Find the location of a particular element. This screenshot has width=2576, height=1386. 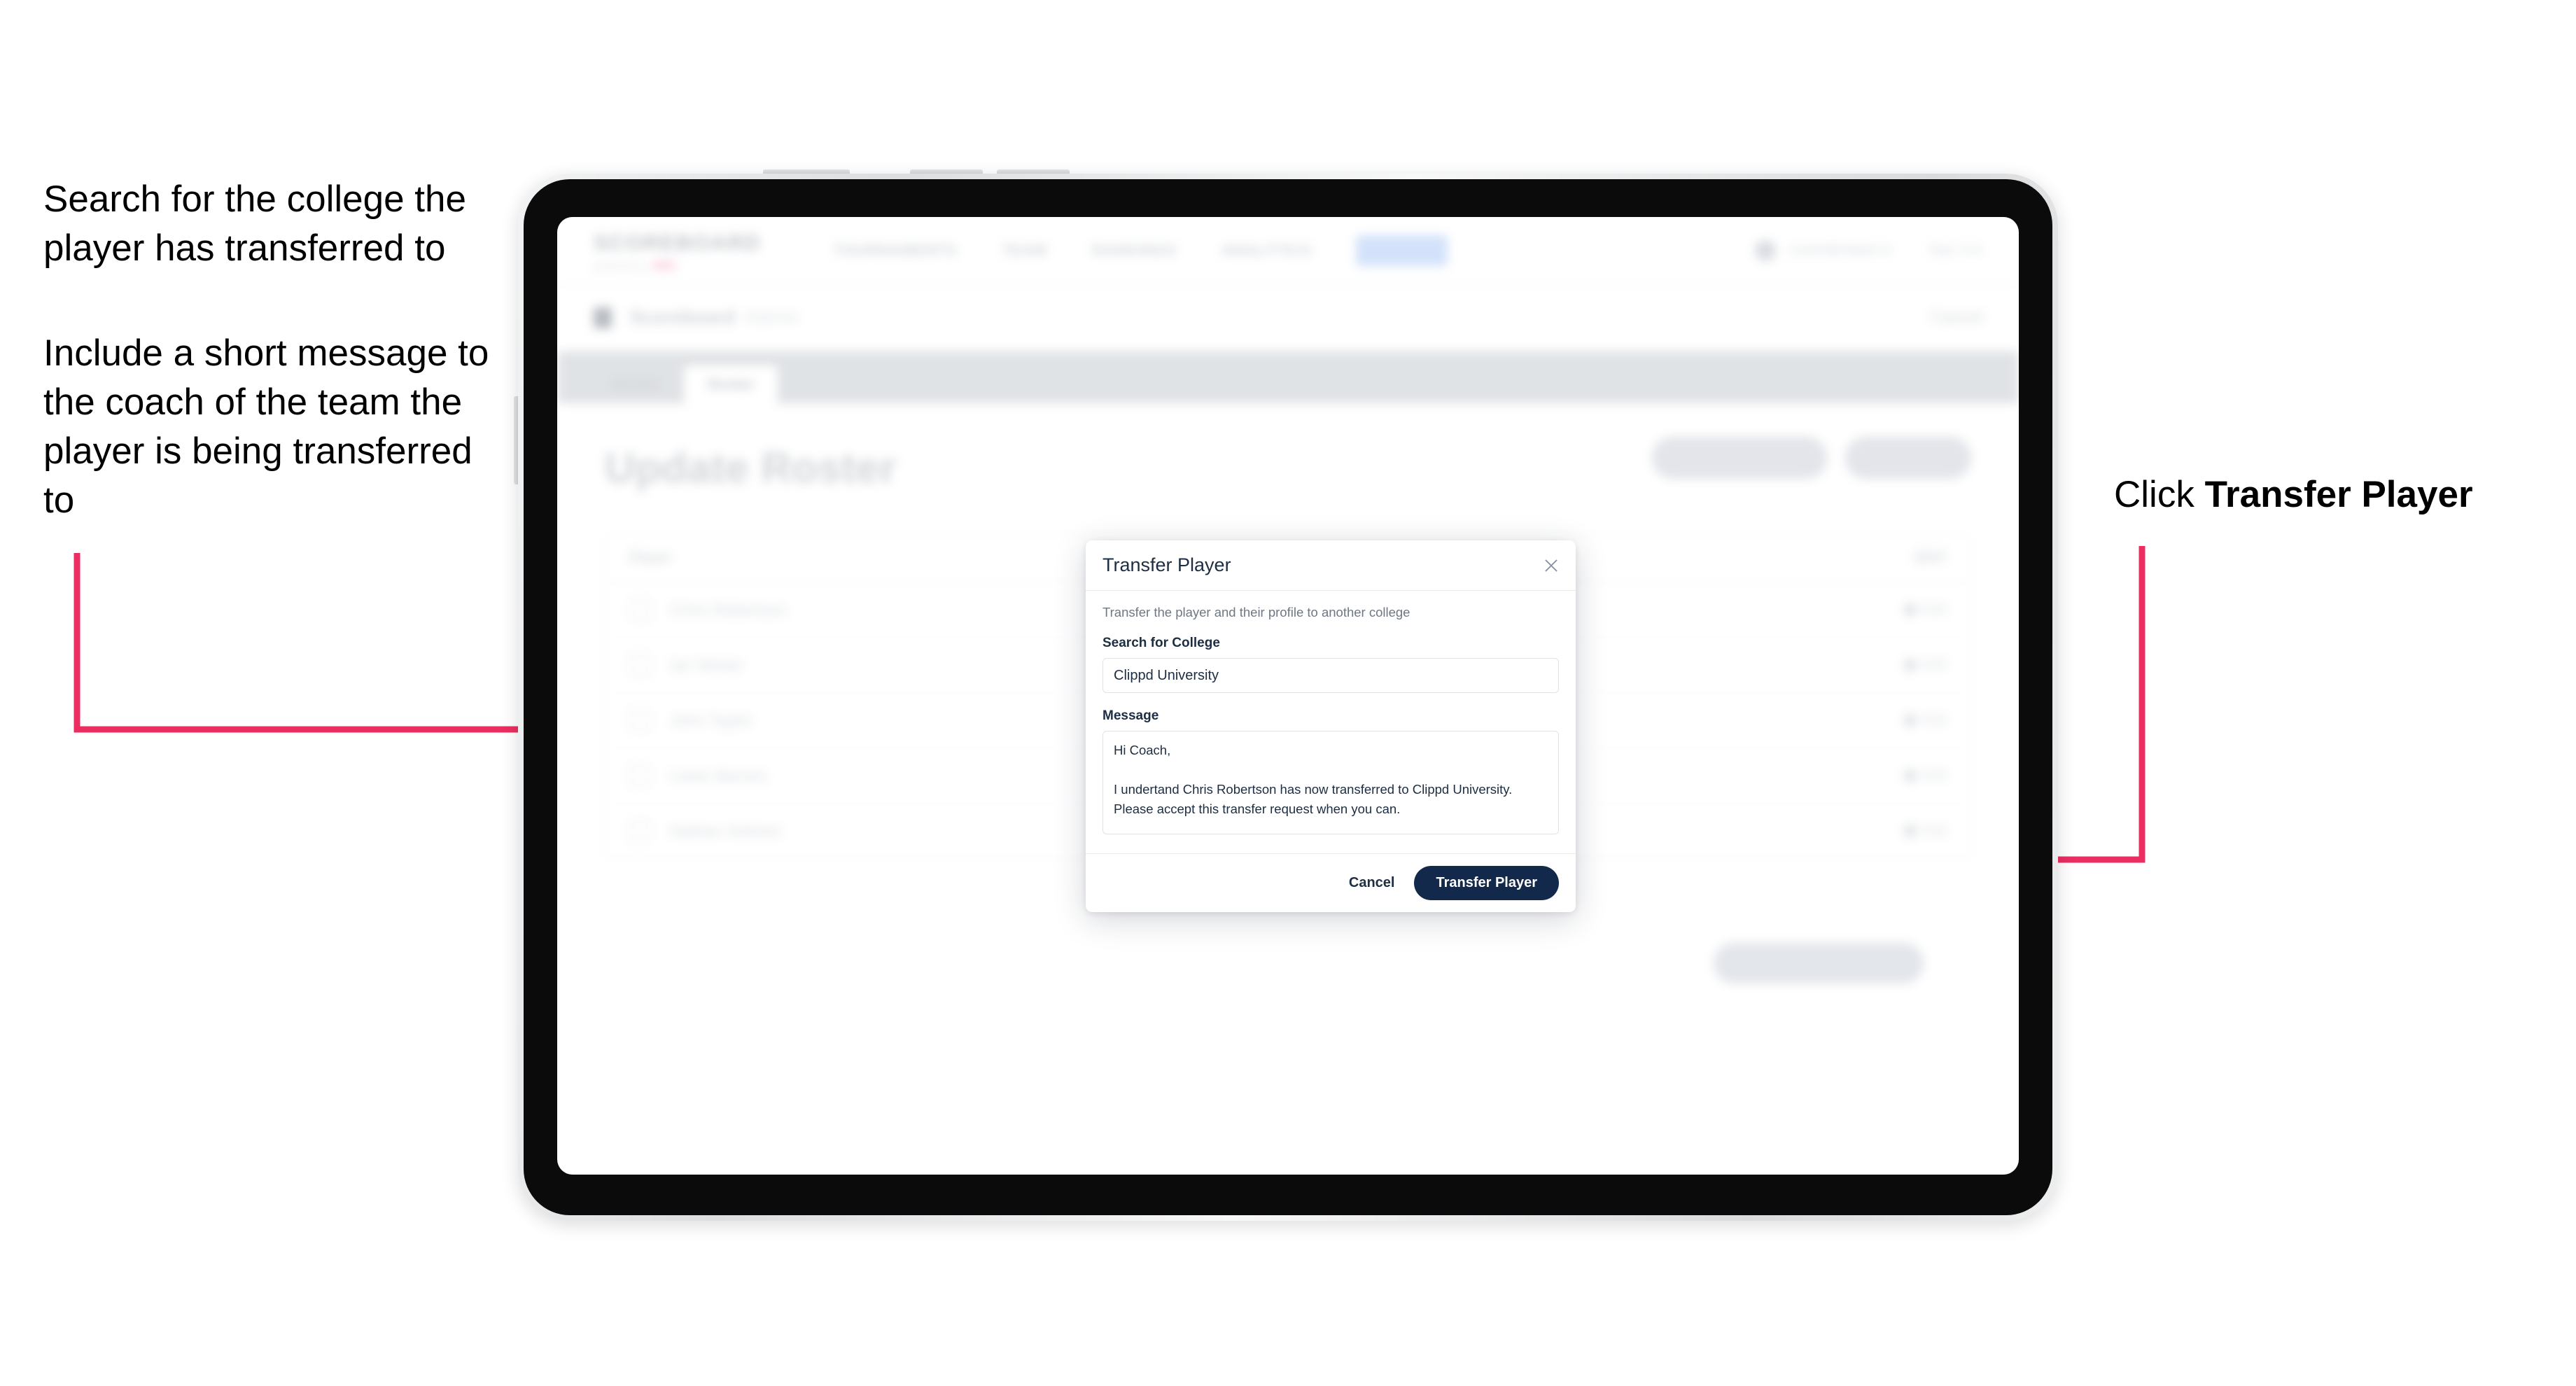

tab-roster: Roster is located at coordinates (730, 384).